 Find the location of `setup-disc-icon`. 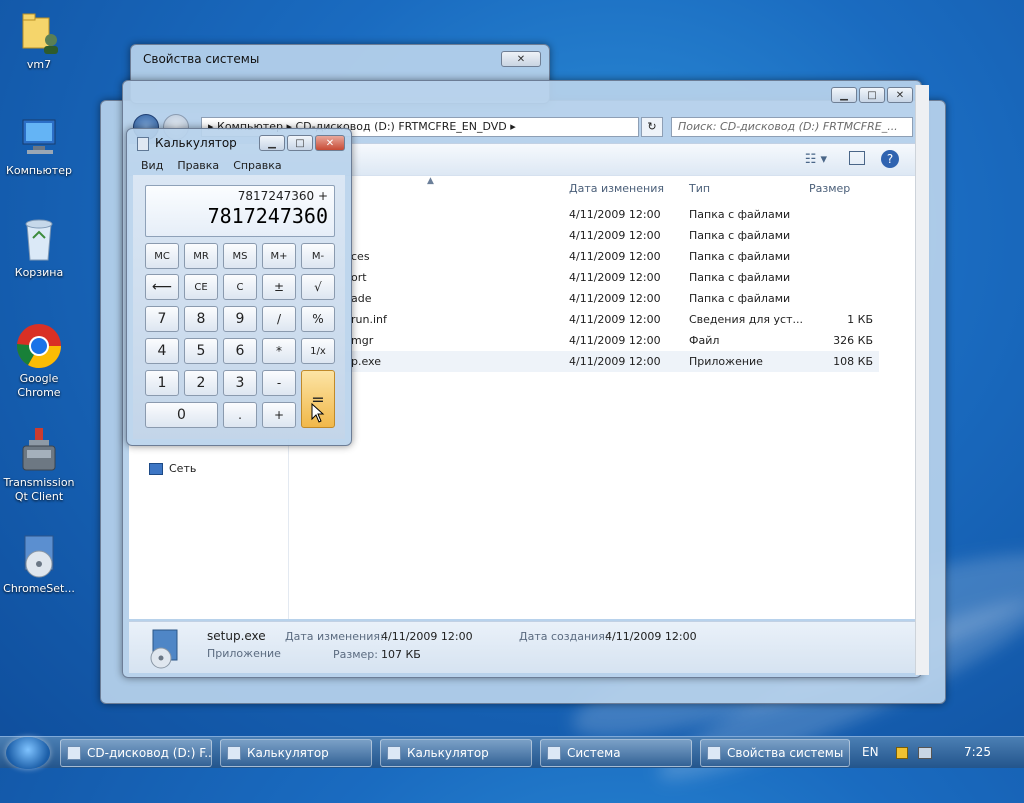

setup-disc-icon is located at coordinates (39, 556).